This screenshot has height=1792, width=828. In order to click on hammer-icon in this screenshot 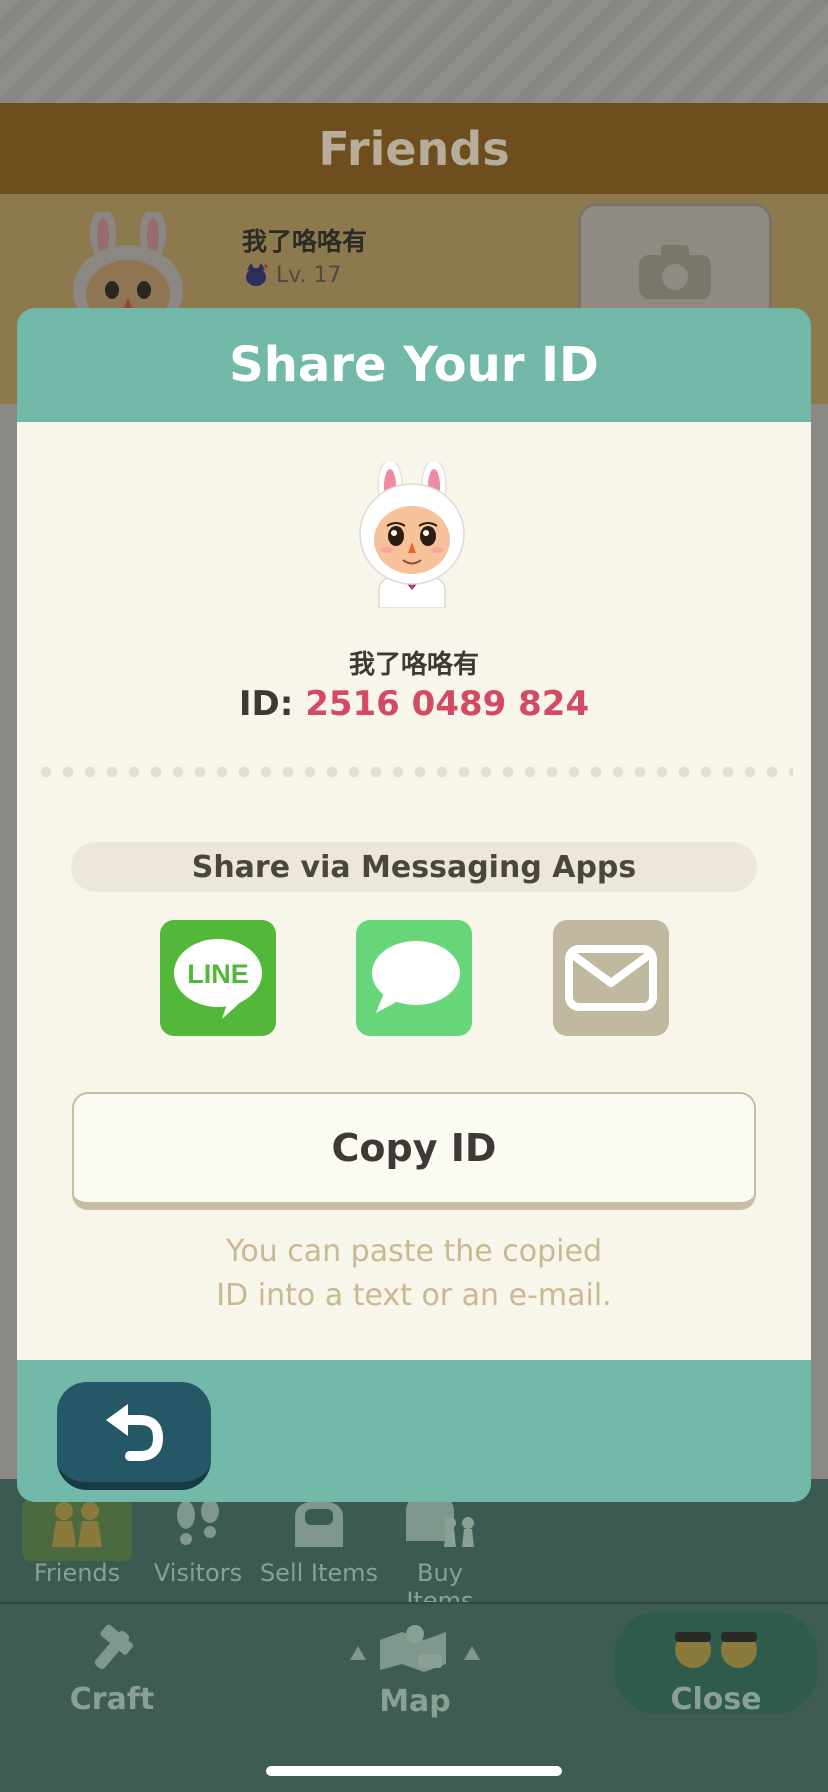, I will do `click(114, 1647)`.